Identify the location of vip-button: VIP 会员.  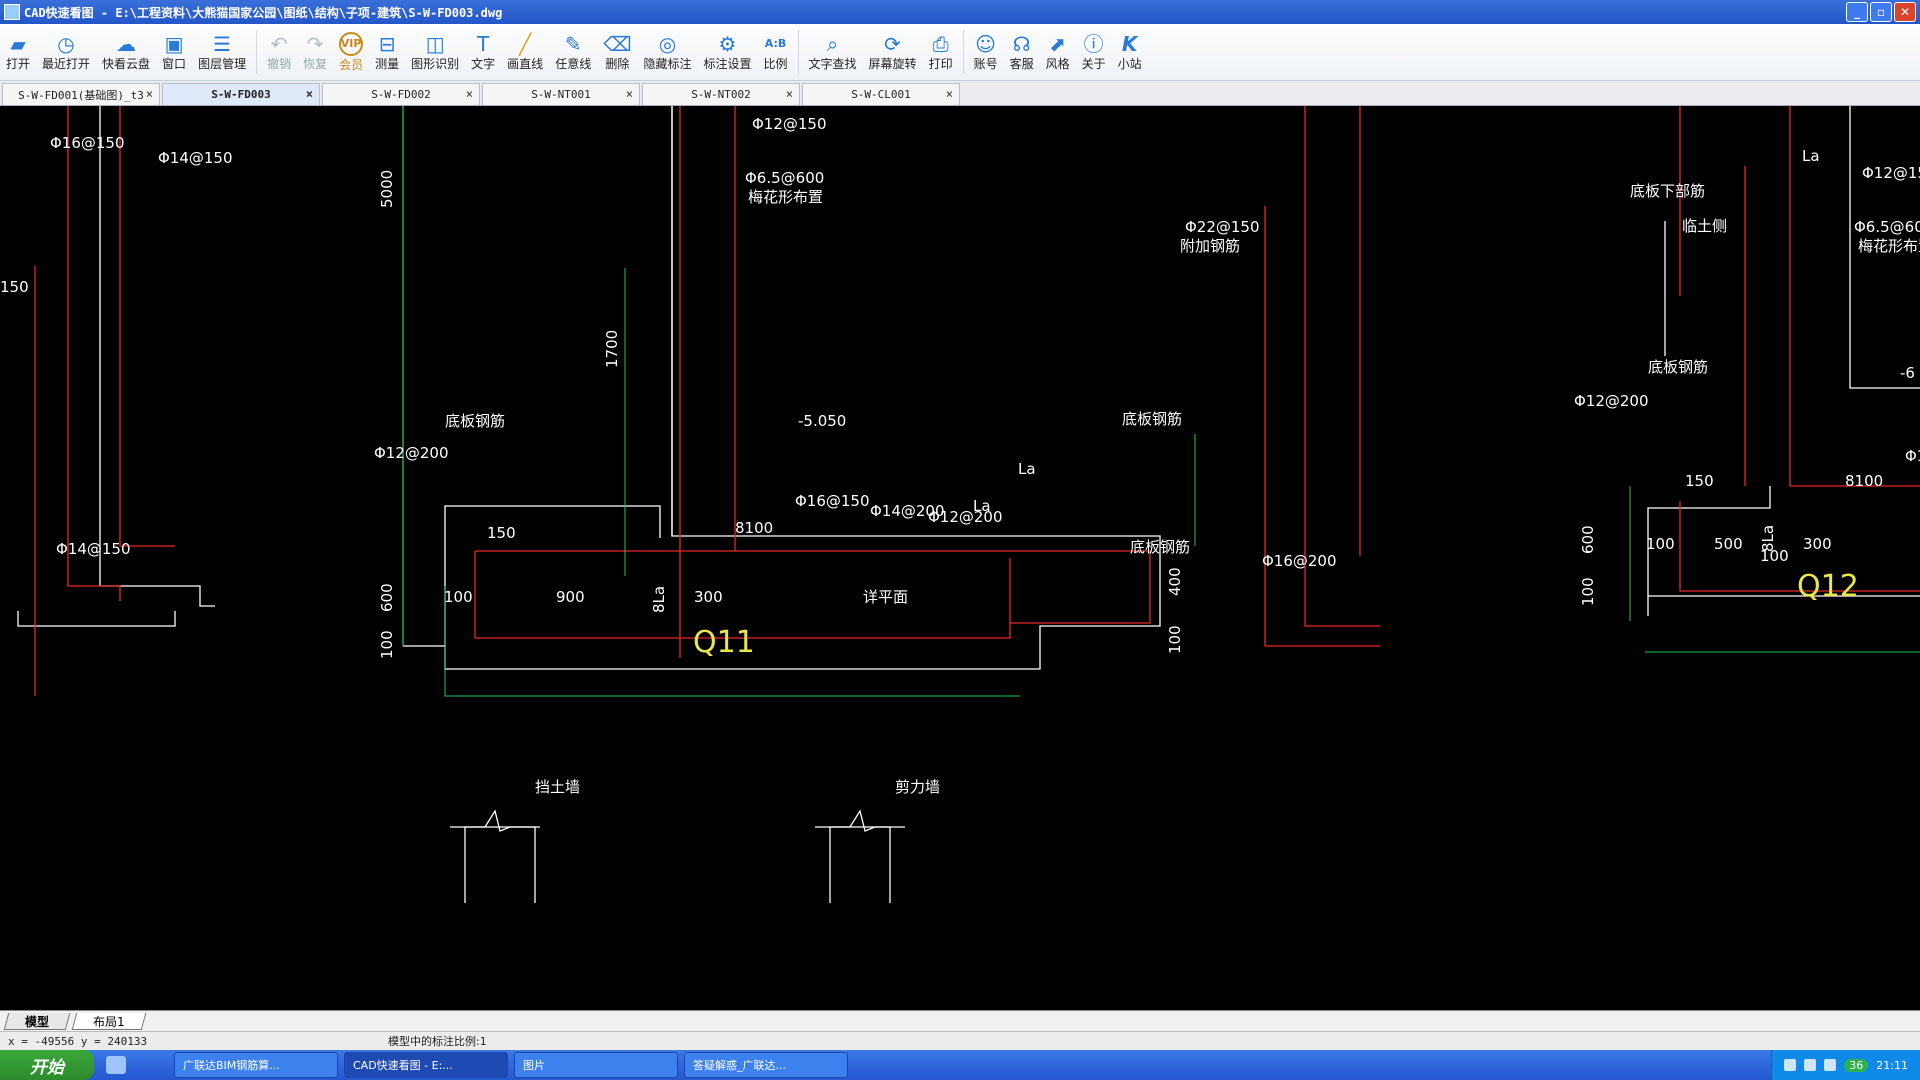
(351, 52).